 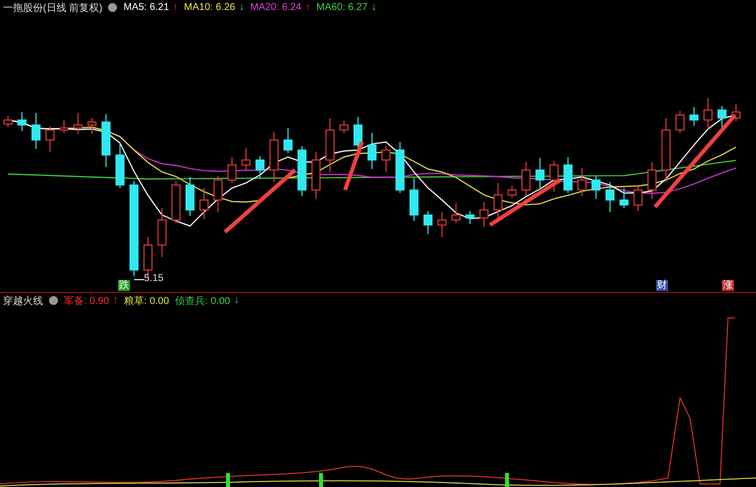 What do you see at coordinates (728, 285) in the screenshot?
I see `event-marker: 涨` at bounding box center [728, 285].